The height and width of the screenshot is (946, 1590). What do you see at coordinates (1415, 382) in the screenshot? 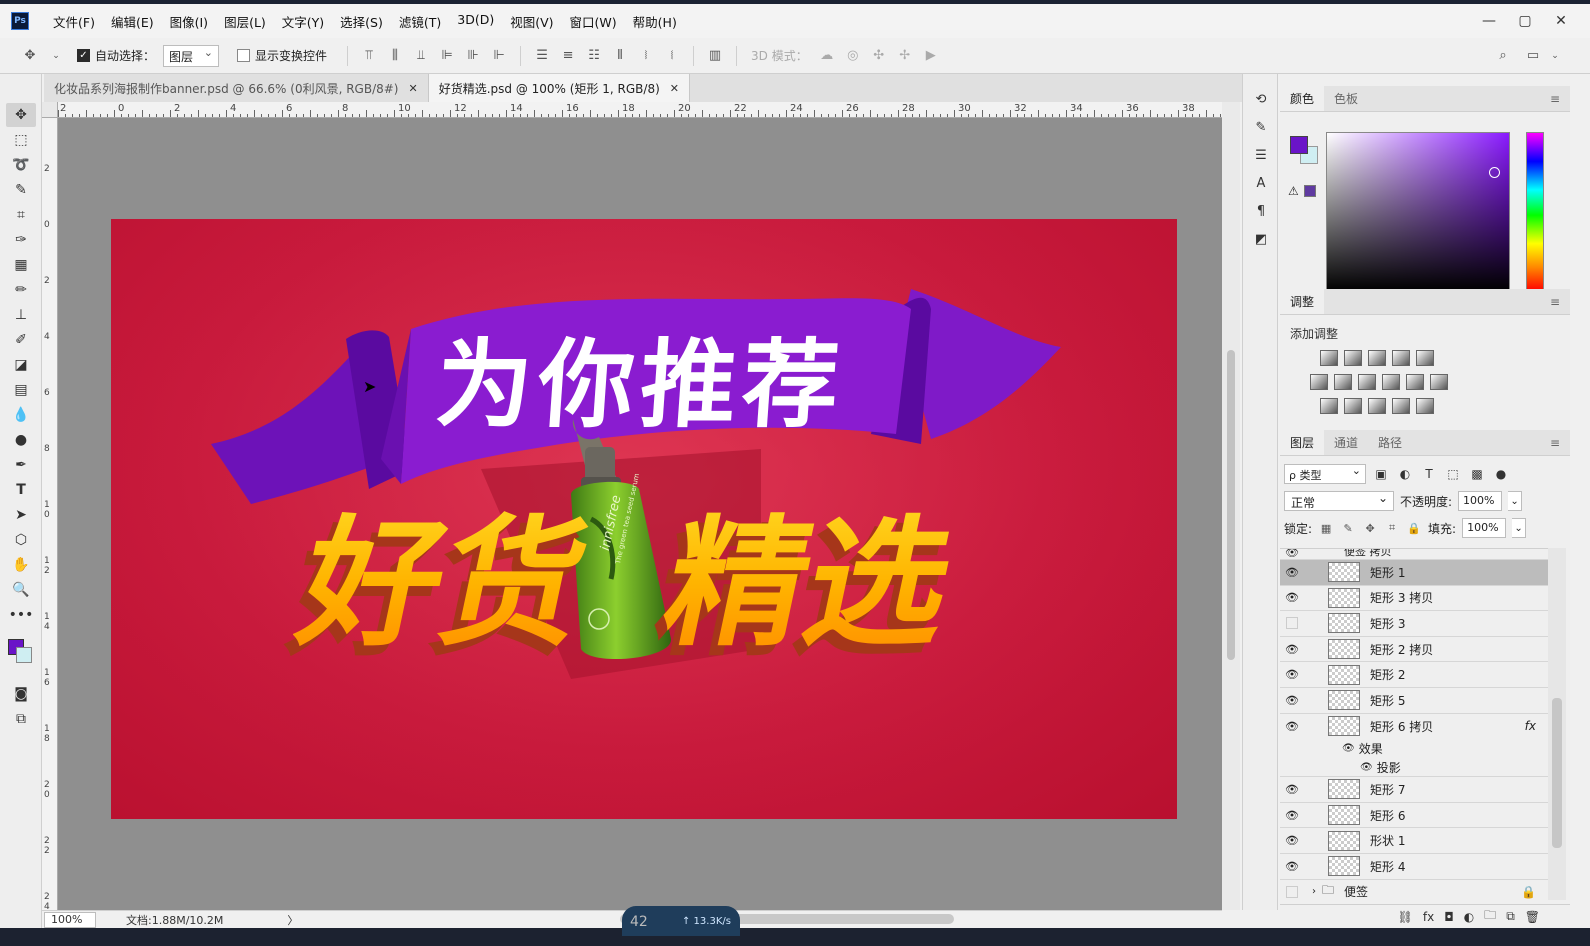
I see `channel-mixer-icon` at bounding box center [1415, 382].